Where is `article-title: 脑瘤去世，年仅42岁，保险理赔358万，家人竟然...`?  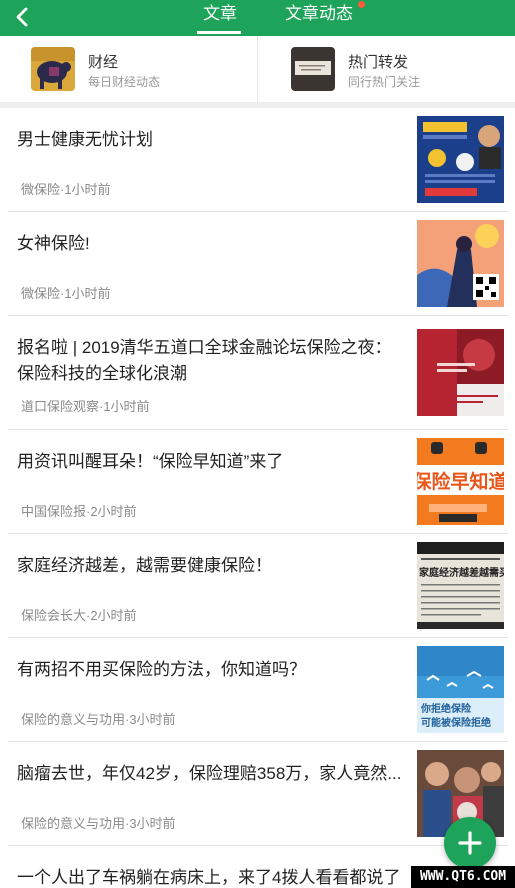 article-title: 脑瘤去世，年仅42岁，保险理赔358万，家人竟然... is located at coordinates (209, 773).